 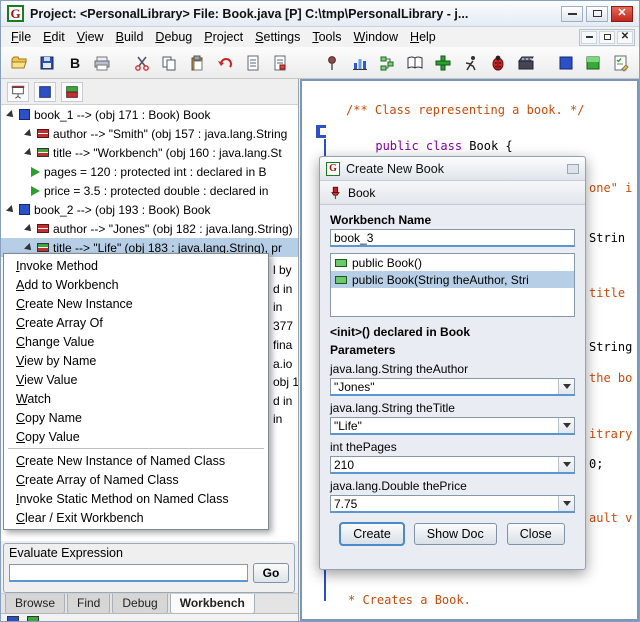 What do you see at coordinates (173, 37) in the screenshot?
I see `menu-debug: Debug` at bounding box center [173, 37].